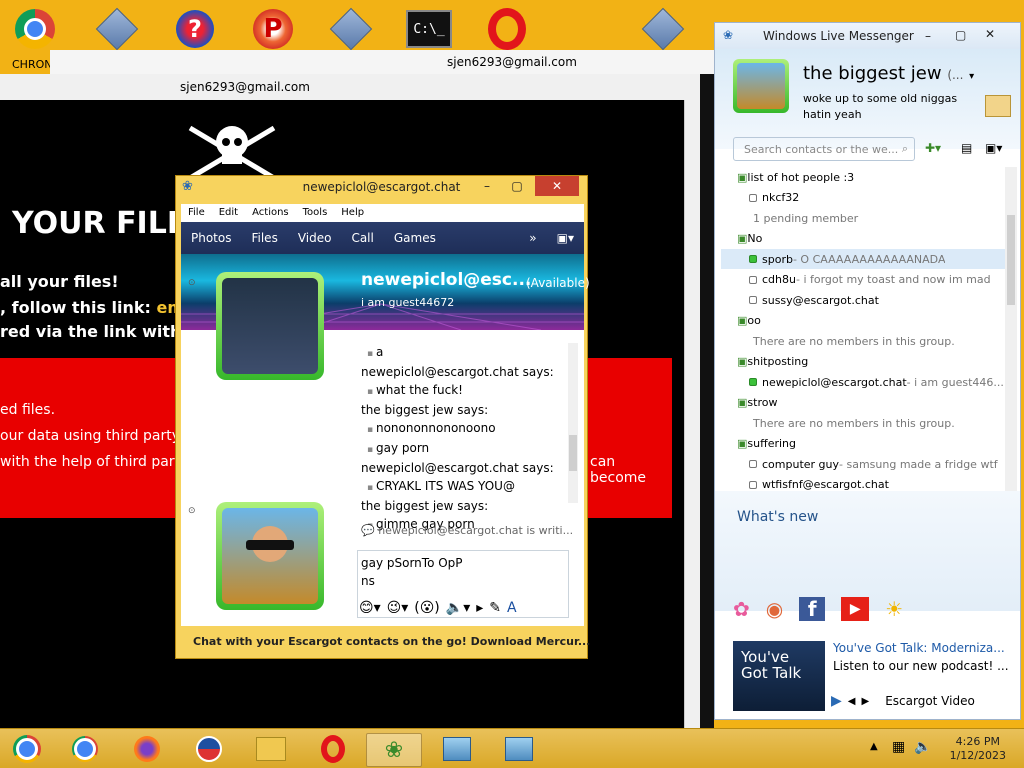 Image resolution: width=1024 pixels, height=768 pixels. I want to click on contact-avatar, so click(270, 326).